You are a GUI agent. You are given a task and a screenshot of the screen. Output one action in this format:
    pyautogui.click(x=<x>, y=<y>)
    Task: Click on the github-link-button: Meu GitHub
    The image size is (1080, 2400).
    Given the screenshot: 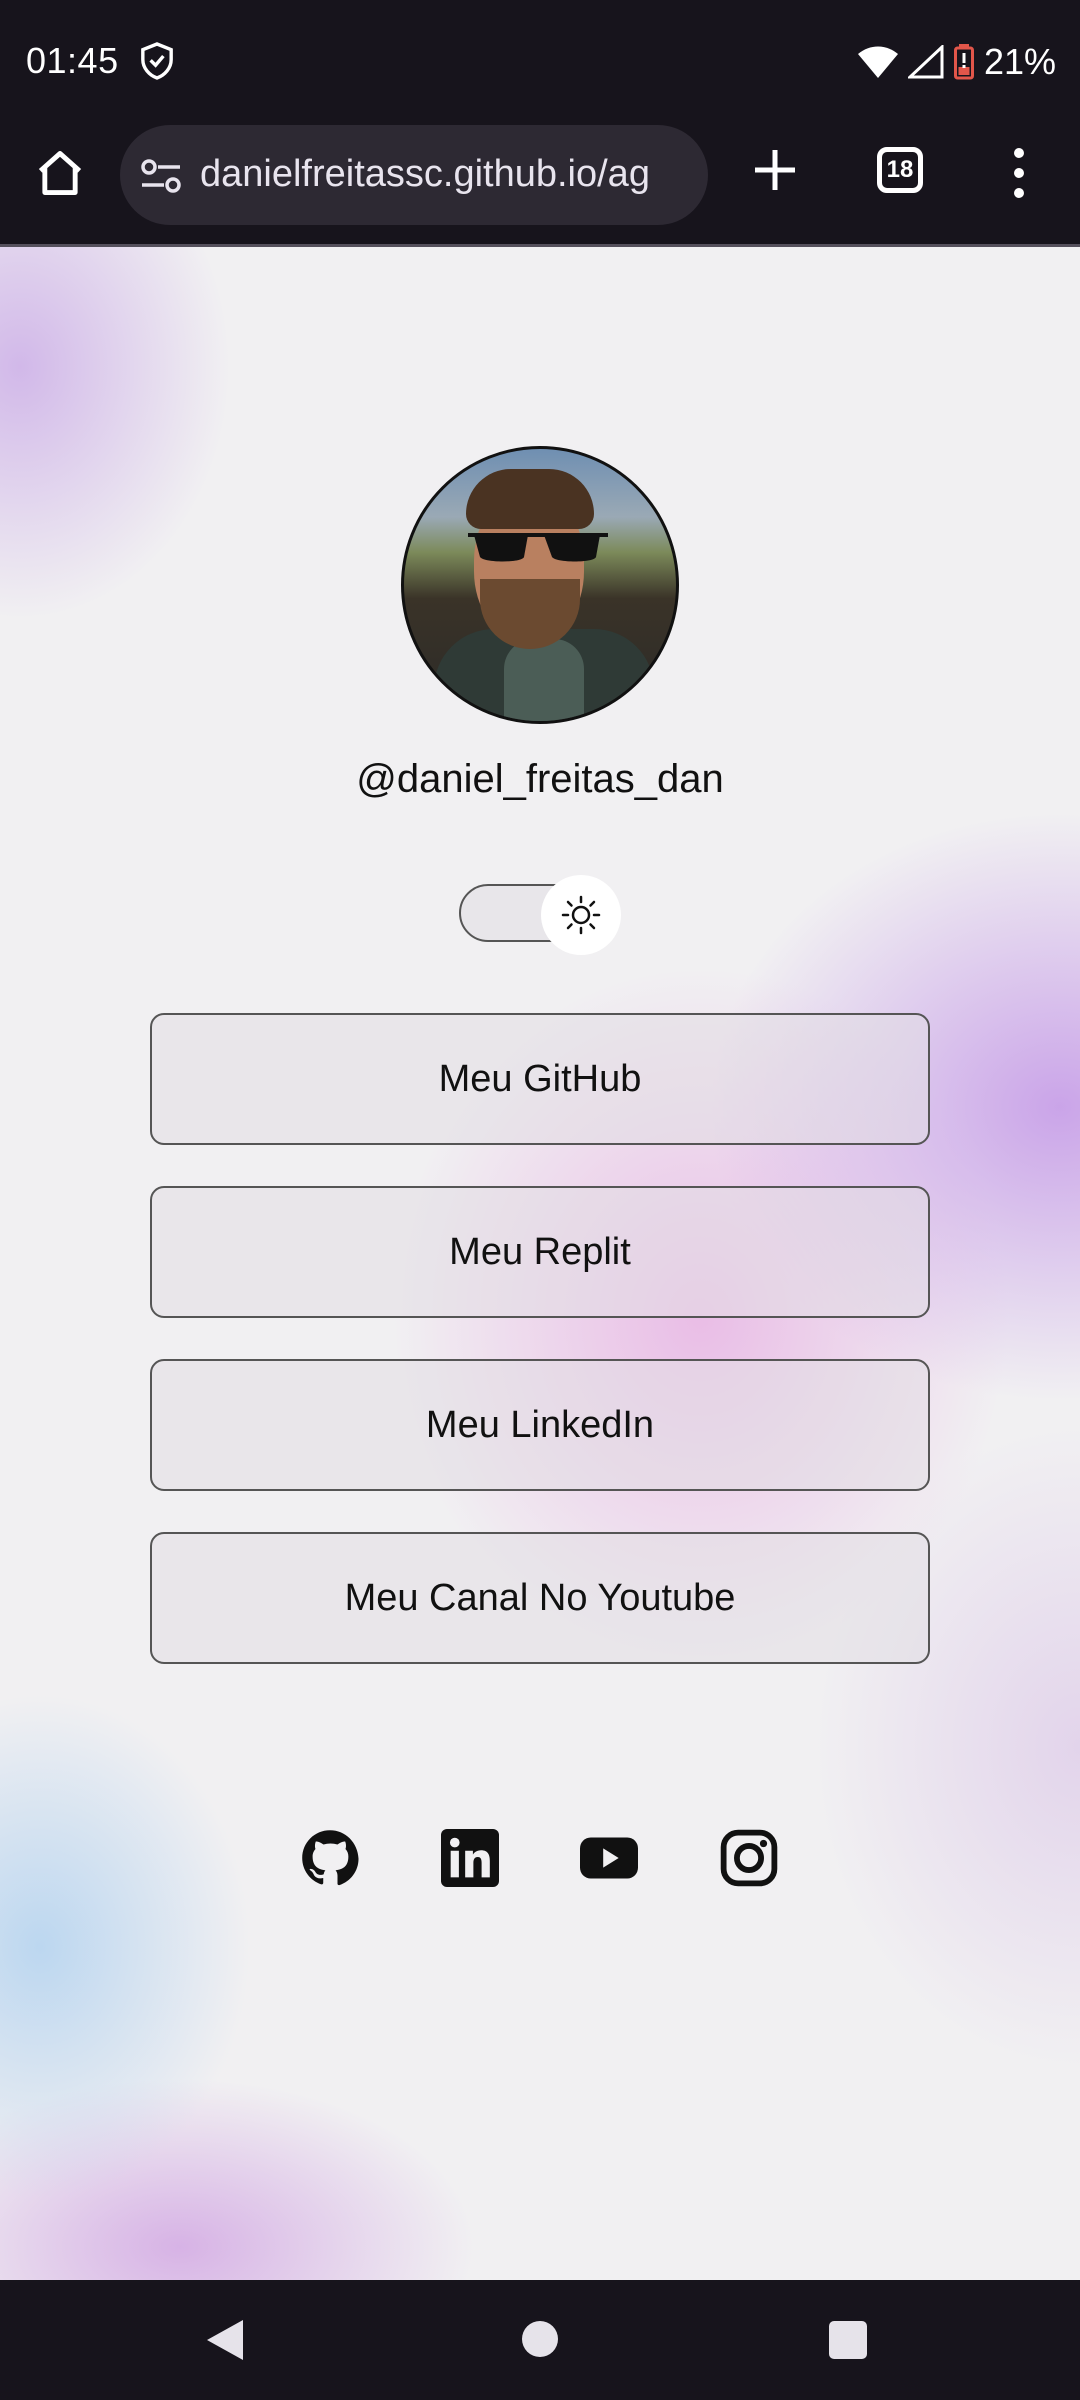 What is the action you would take?
    pyautogui.click(x=540, y=1079)
    